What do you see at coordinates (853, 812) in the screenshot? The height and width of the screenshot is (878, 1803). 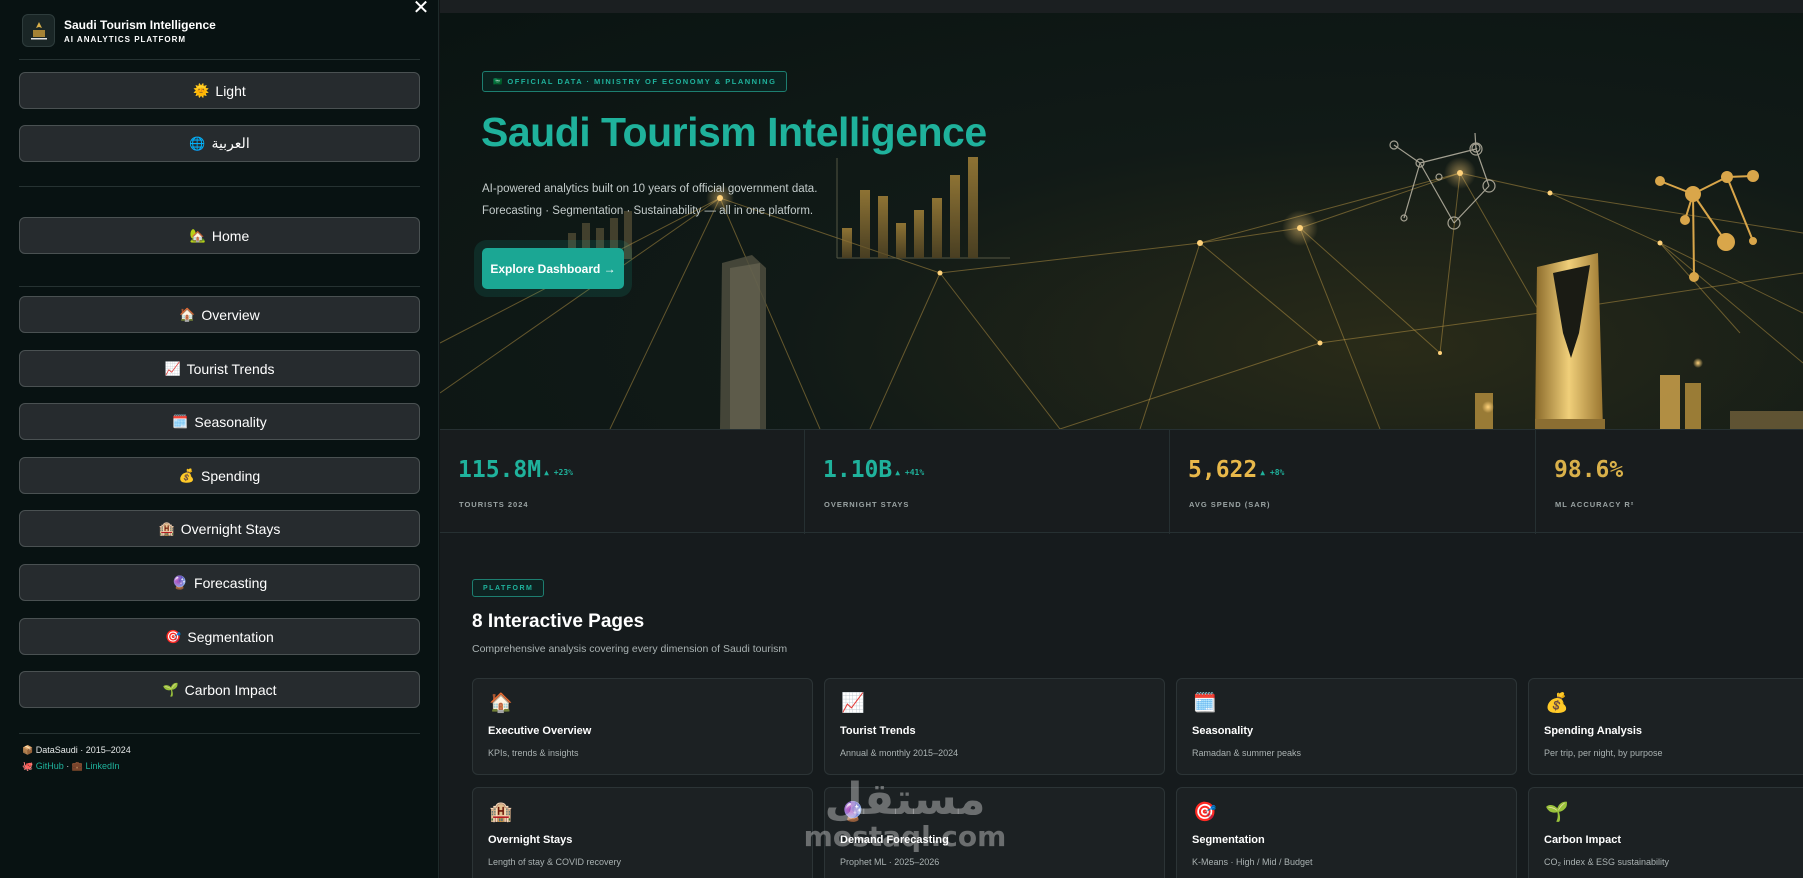 I see `crystal-ball-icon: 🔮` at bounding box center [853, 812].